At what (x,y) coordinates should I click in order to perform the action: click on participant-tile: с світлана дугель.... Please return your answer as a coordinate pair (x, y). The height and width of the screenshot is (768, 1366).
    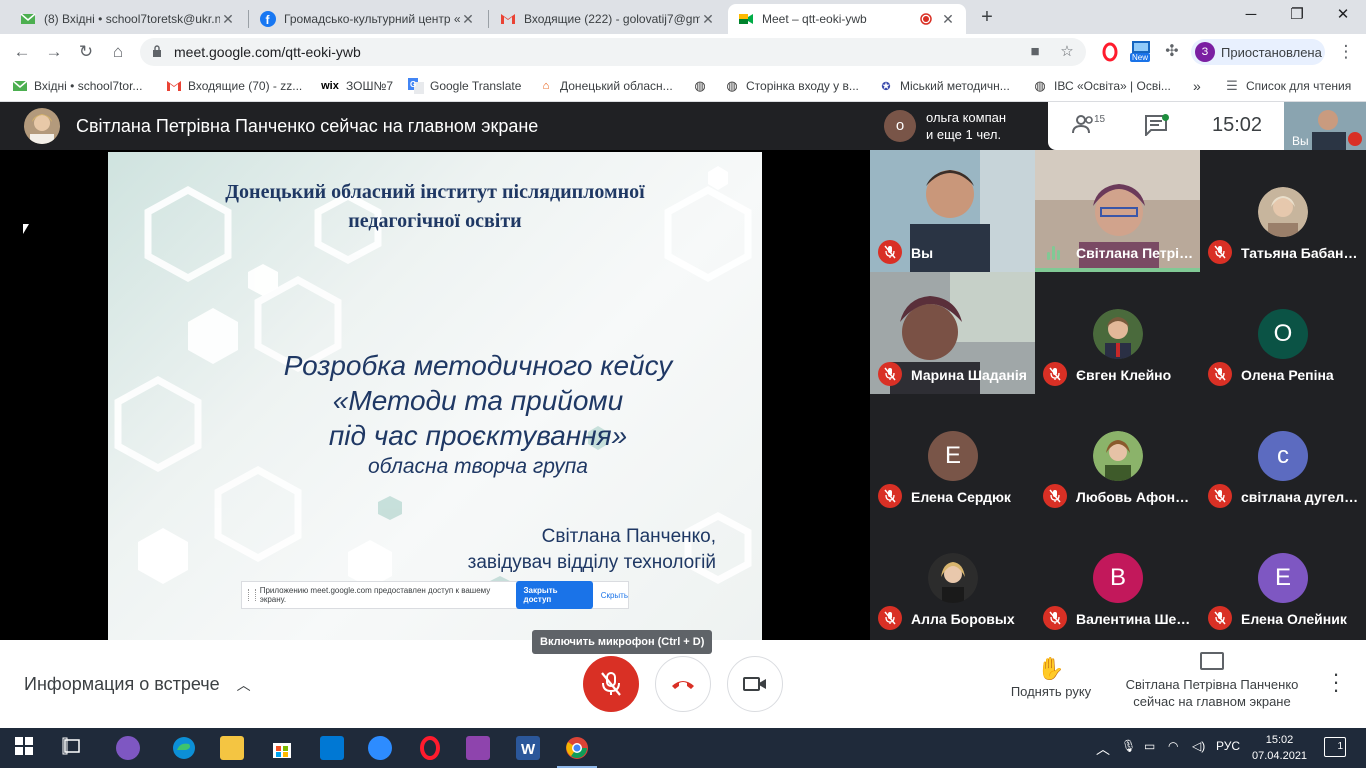
    Looking at the image, I should click on (1283, 455).